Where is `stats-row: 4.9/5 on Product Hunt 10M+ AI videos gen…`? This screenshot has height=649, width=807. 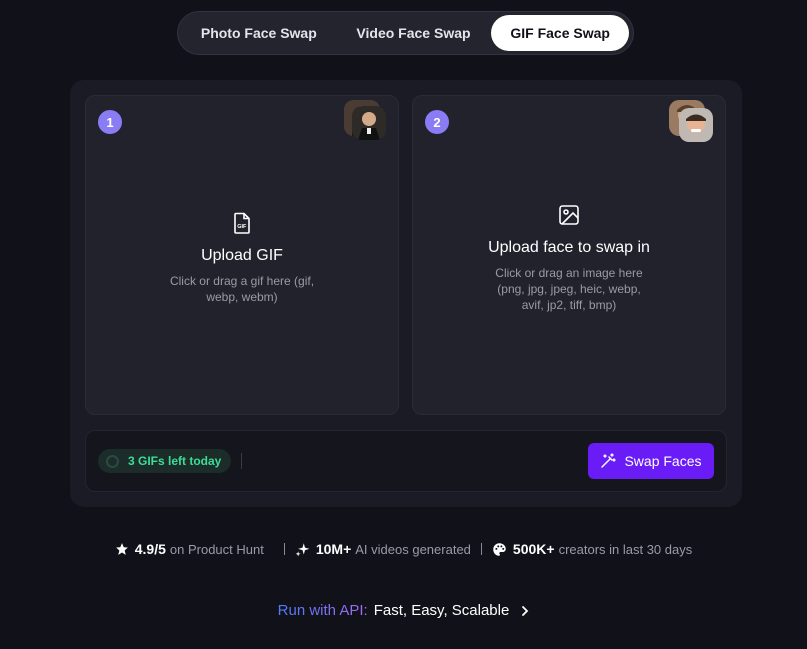
stats-row: 4.9/5 on Product Hunt 10M+ AI videos gen… is located at coordinates (403, 549).